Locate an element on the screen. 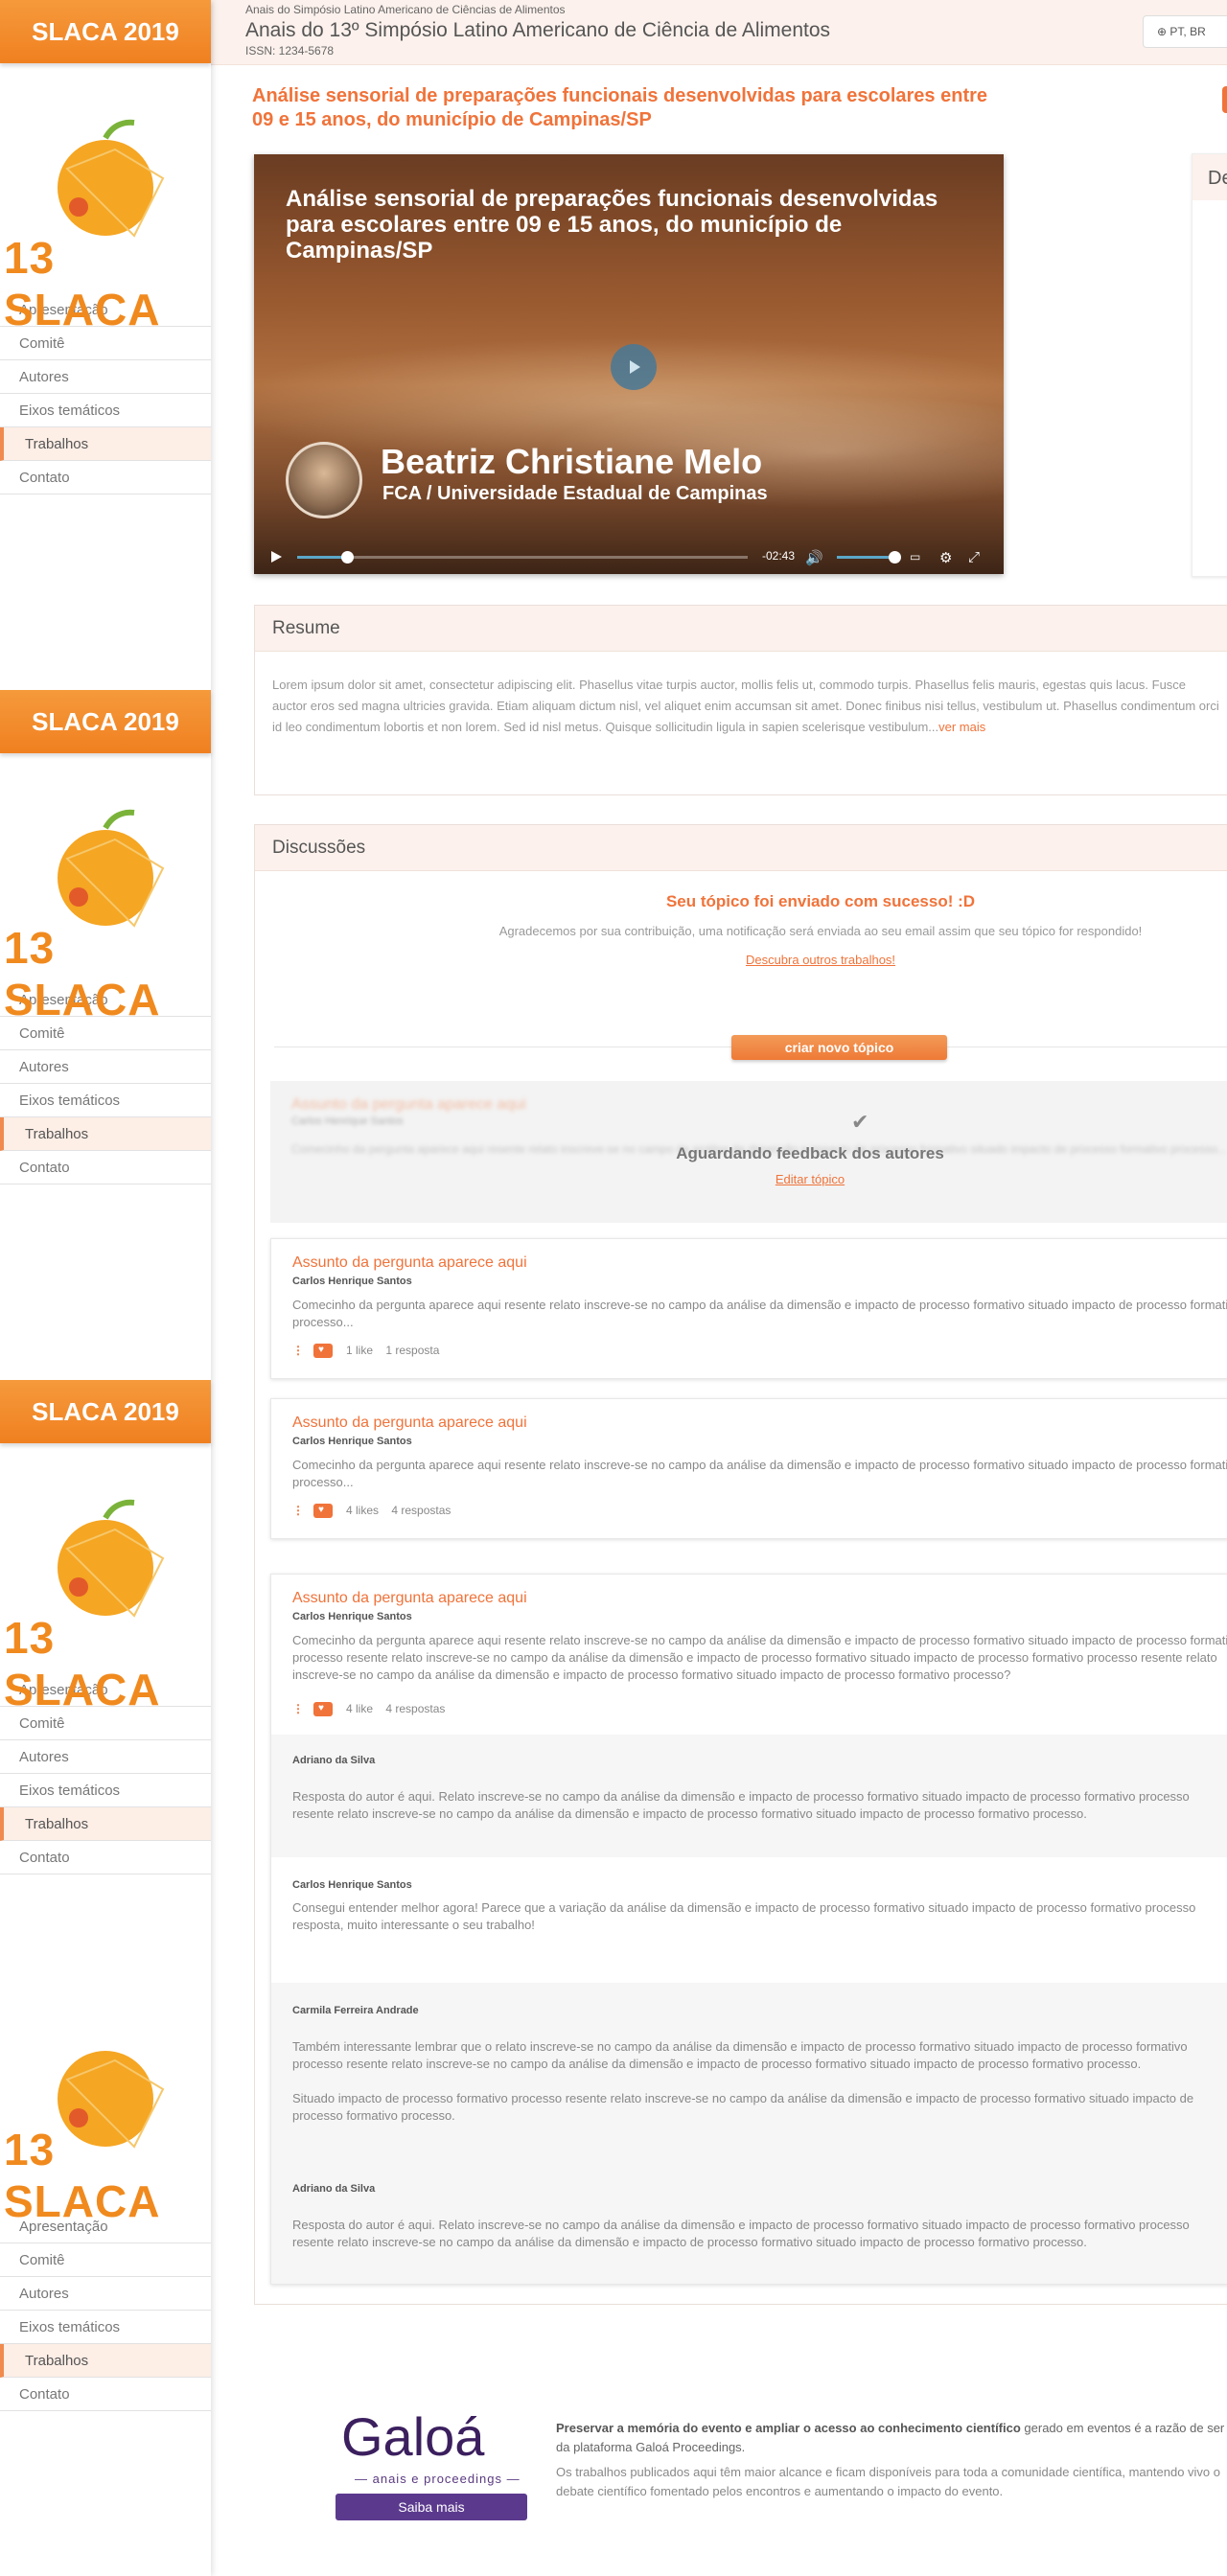  action-button is located at coordinates (1224, 99).